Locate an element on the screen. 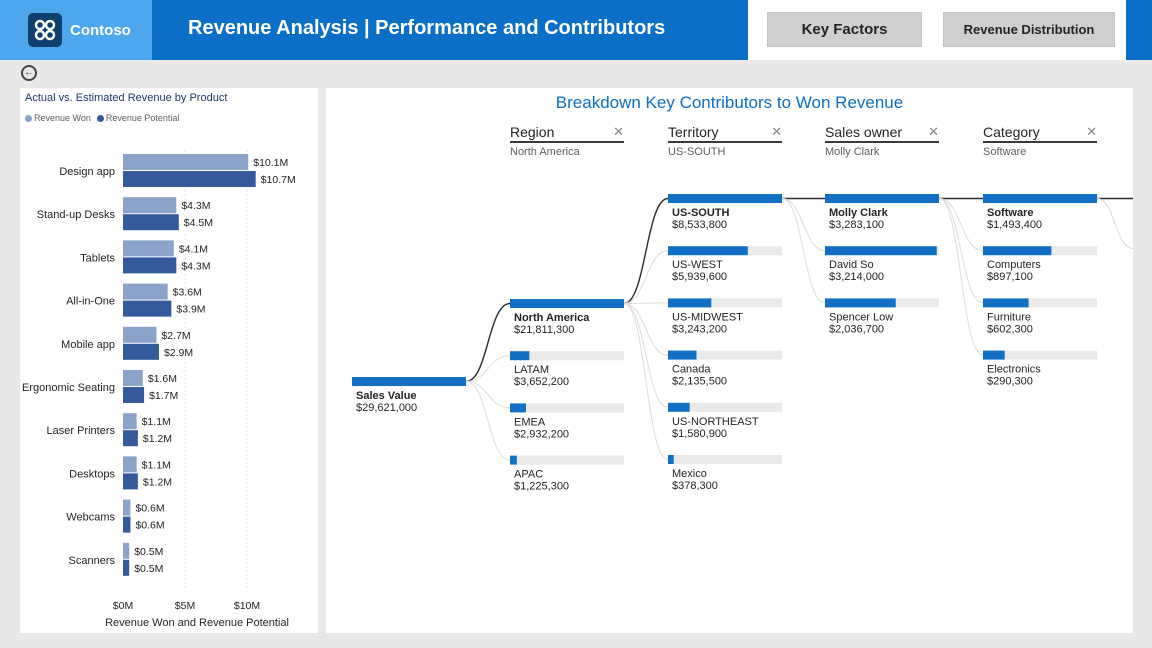 The height and width of the screenshot is (648, 1152). data-label: $1.2M is located at coordinates (157, 482).